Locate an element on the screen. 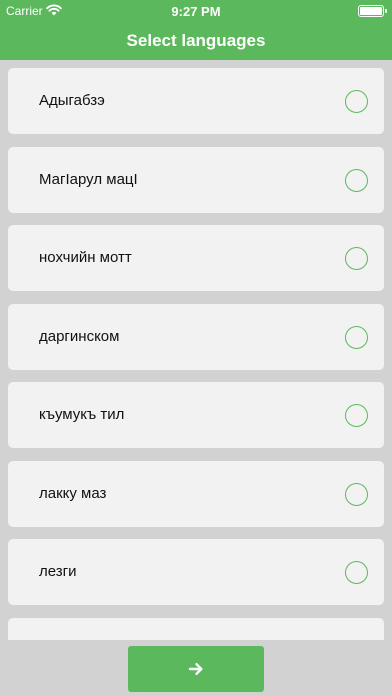  page-title: Select languages is located at coordinates (196, 40).